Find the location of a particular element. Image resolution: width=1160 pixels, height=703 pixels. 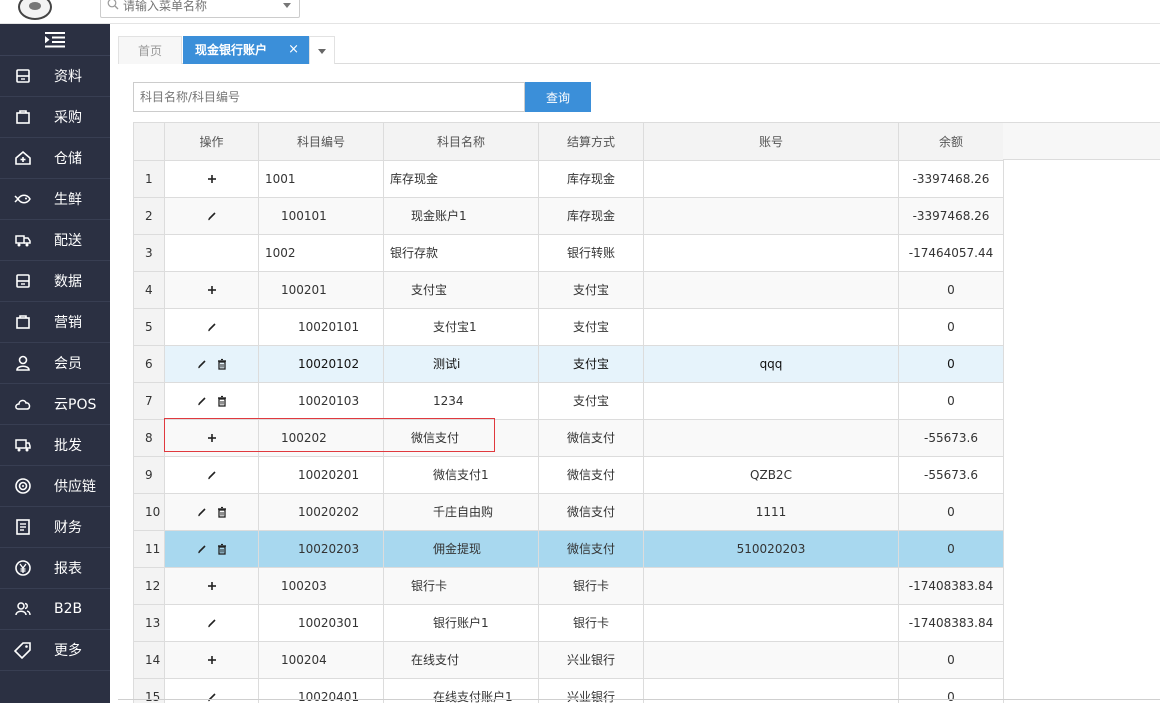

table-row: 10 10020202 千庄自由购 微信支付 1111 0 is located at coordinates (568, 512).